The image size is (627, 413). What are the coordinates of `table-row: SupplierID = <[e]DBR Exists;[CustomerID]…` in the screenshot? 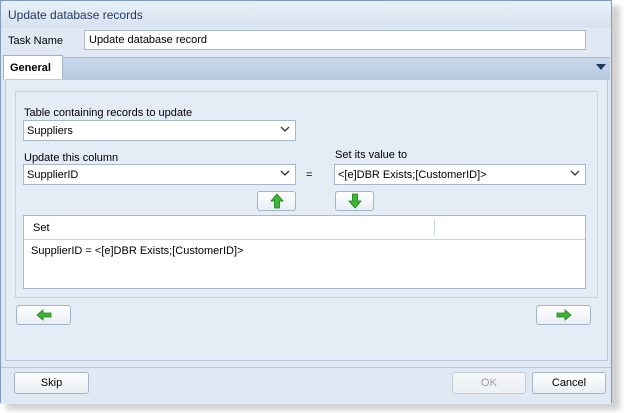 It's located at (137, 251).